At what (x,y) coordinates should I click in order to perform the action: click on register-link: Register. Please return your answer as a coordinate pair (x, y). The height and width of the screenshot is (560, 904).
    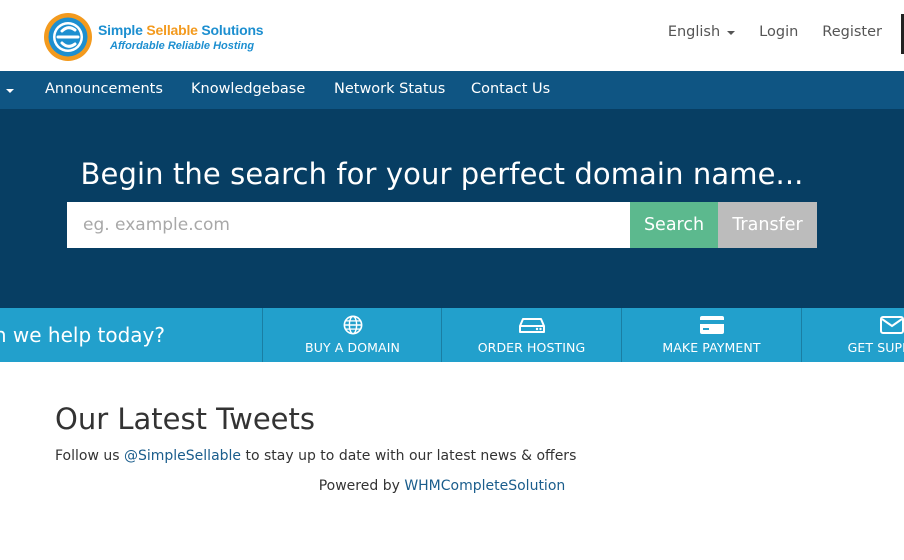
    Looking at the image, I should click on (852, 32).